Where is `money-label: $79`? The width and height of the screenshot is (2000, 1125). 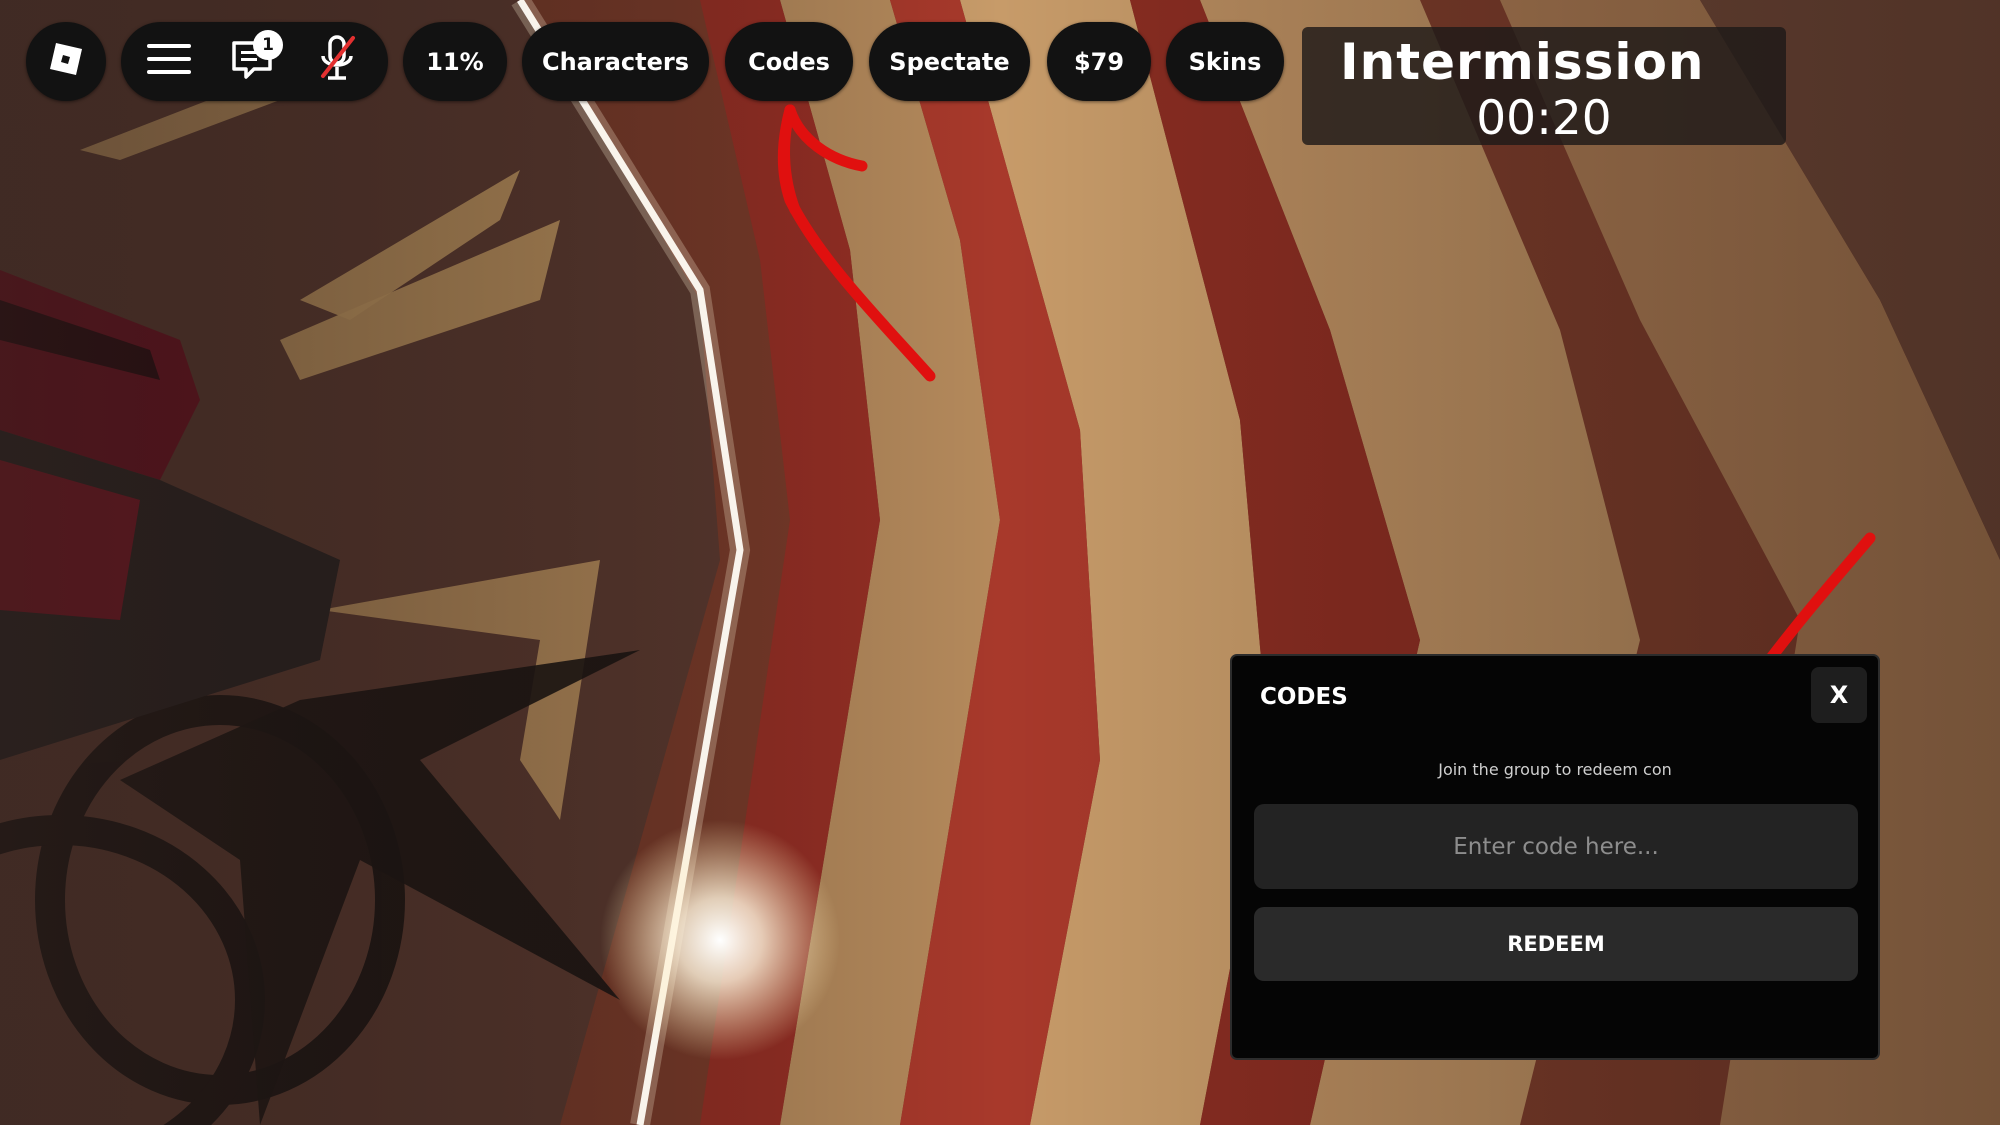
money-label: $79 is located at coordinates (1099, 61).